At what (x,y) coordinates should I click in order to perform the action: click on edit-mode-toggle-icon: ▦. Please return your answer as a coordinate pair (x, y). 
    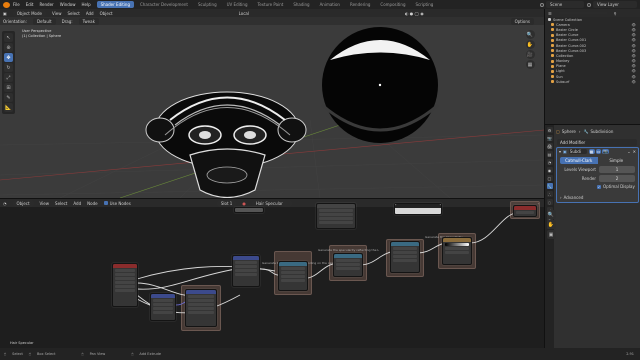
    Looking at the image, I should click on (591, 151).